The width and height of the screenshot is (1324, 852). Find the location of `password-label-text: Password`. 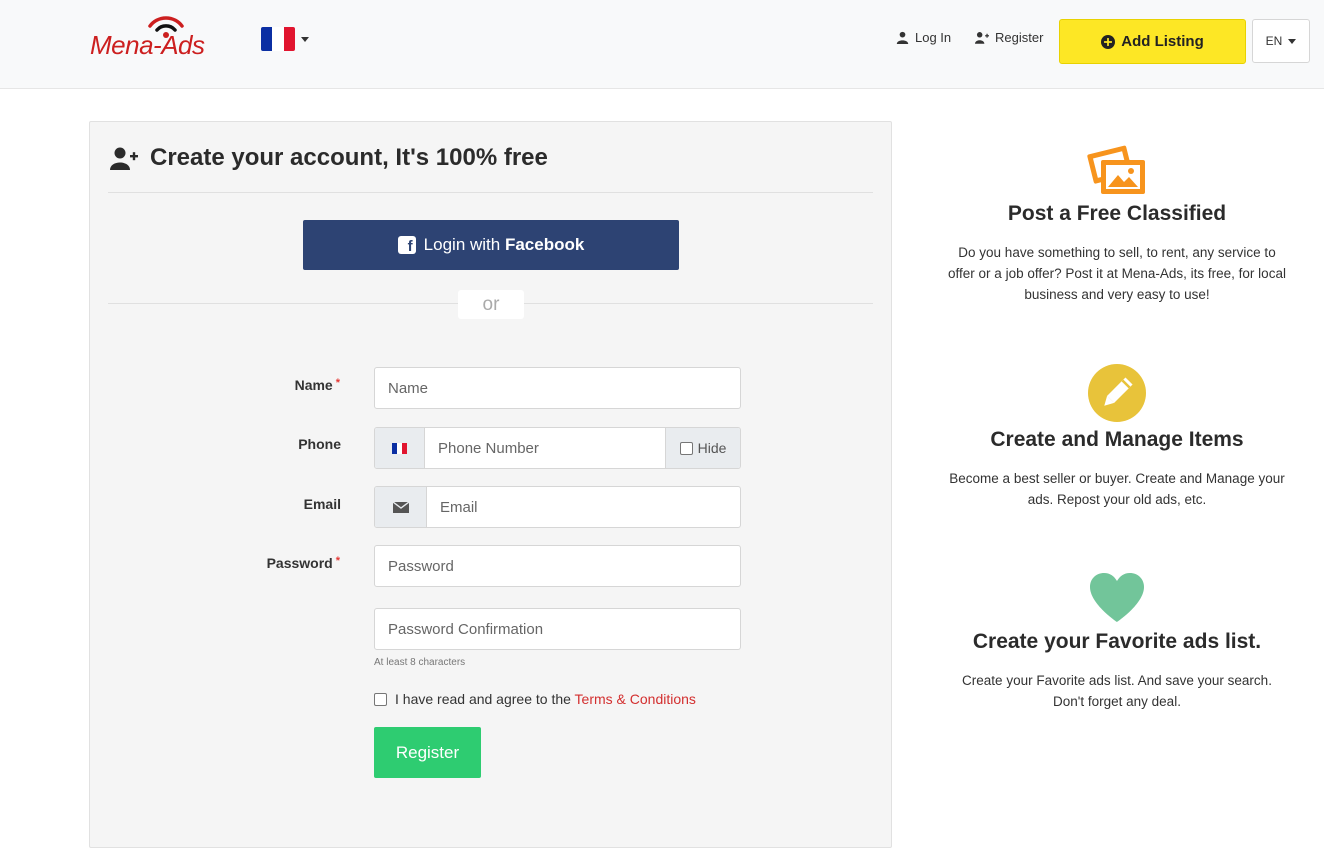

password-label-text: Password is located at coordinates (299, 563).